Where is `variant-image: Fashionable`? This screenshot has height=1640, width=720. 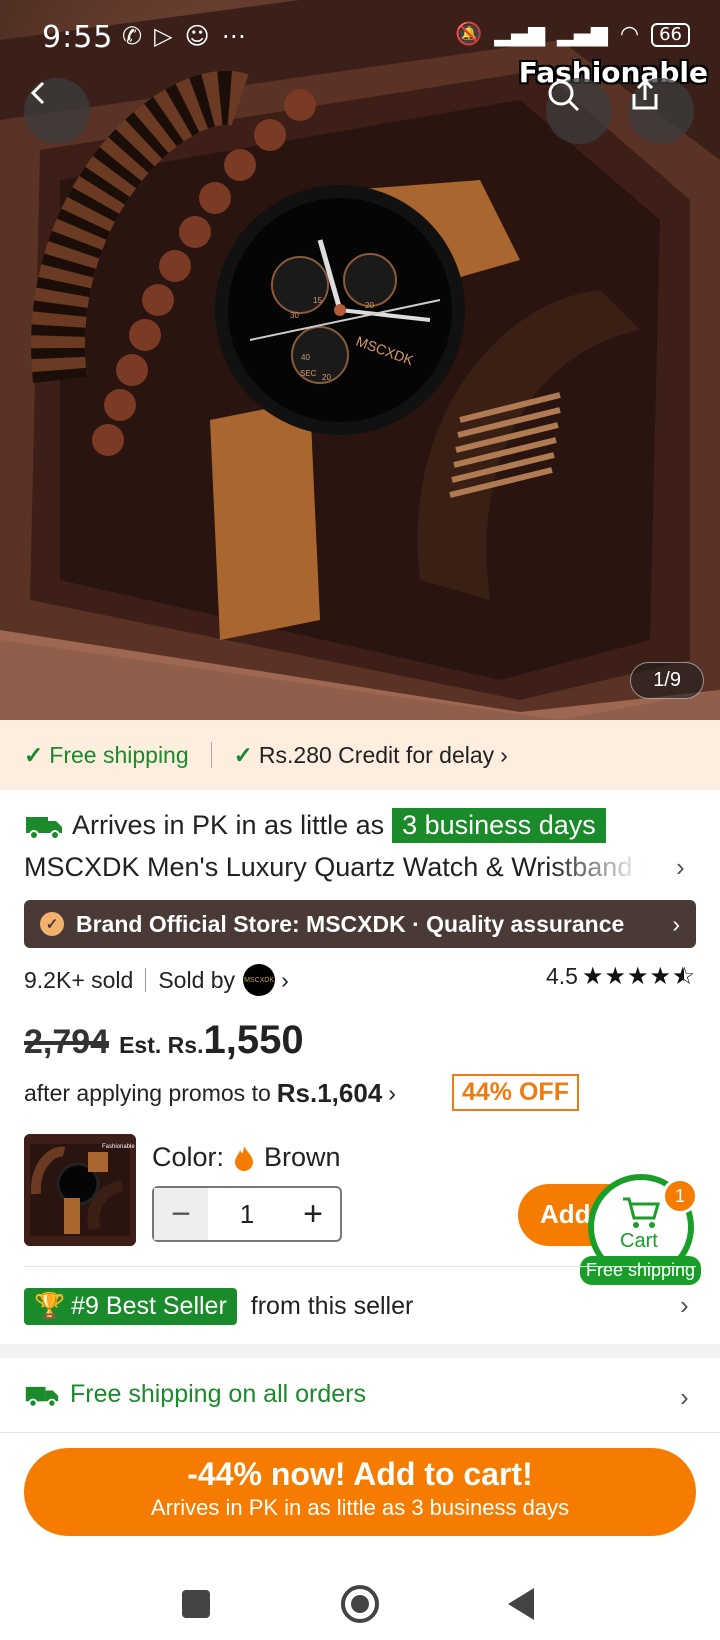 variant-image: Fashionable is located at coordinates (80, 1190).